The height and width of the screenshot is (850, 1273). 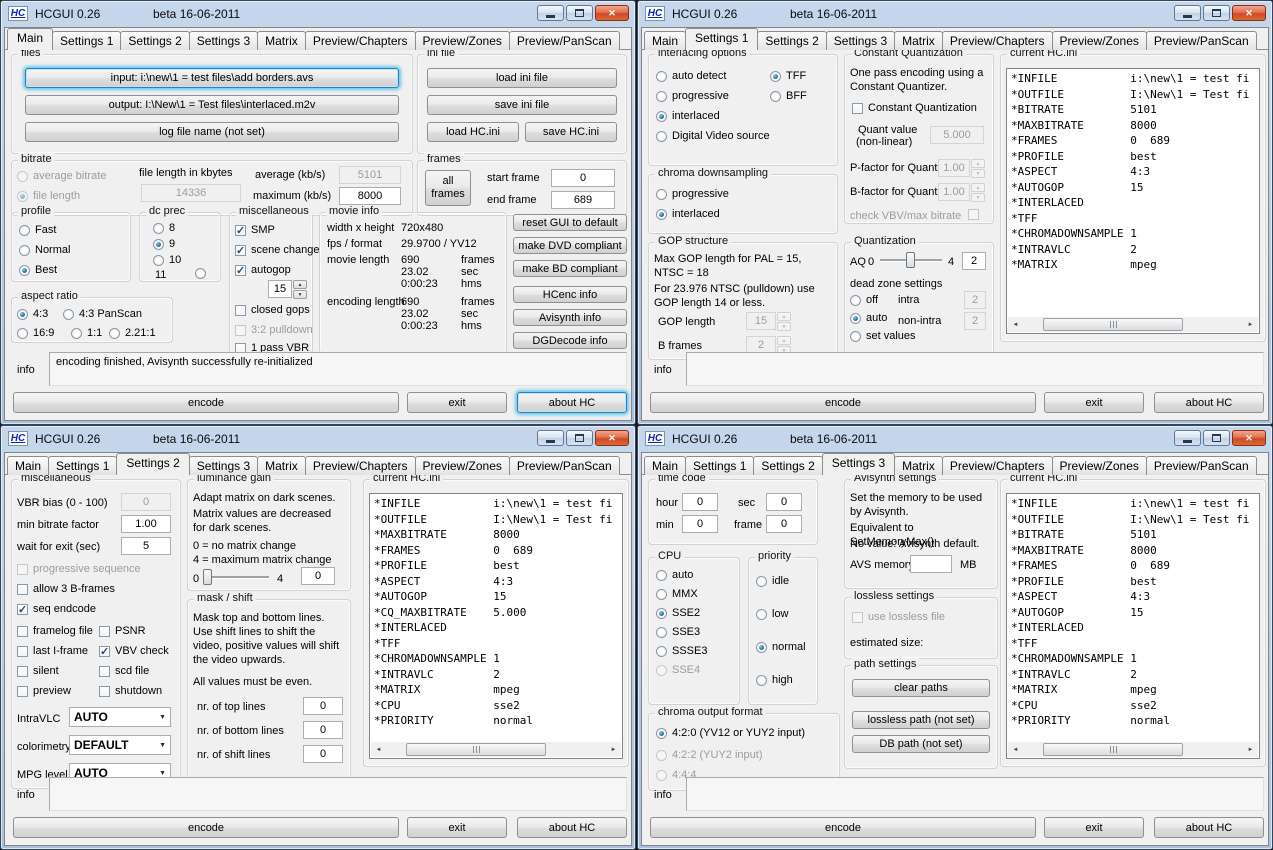 I want to click on radio-priority-high: high, so click(x=774, y=680).